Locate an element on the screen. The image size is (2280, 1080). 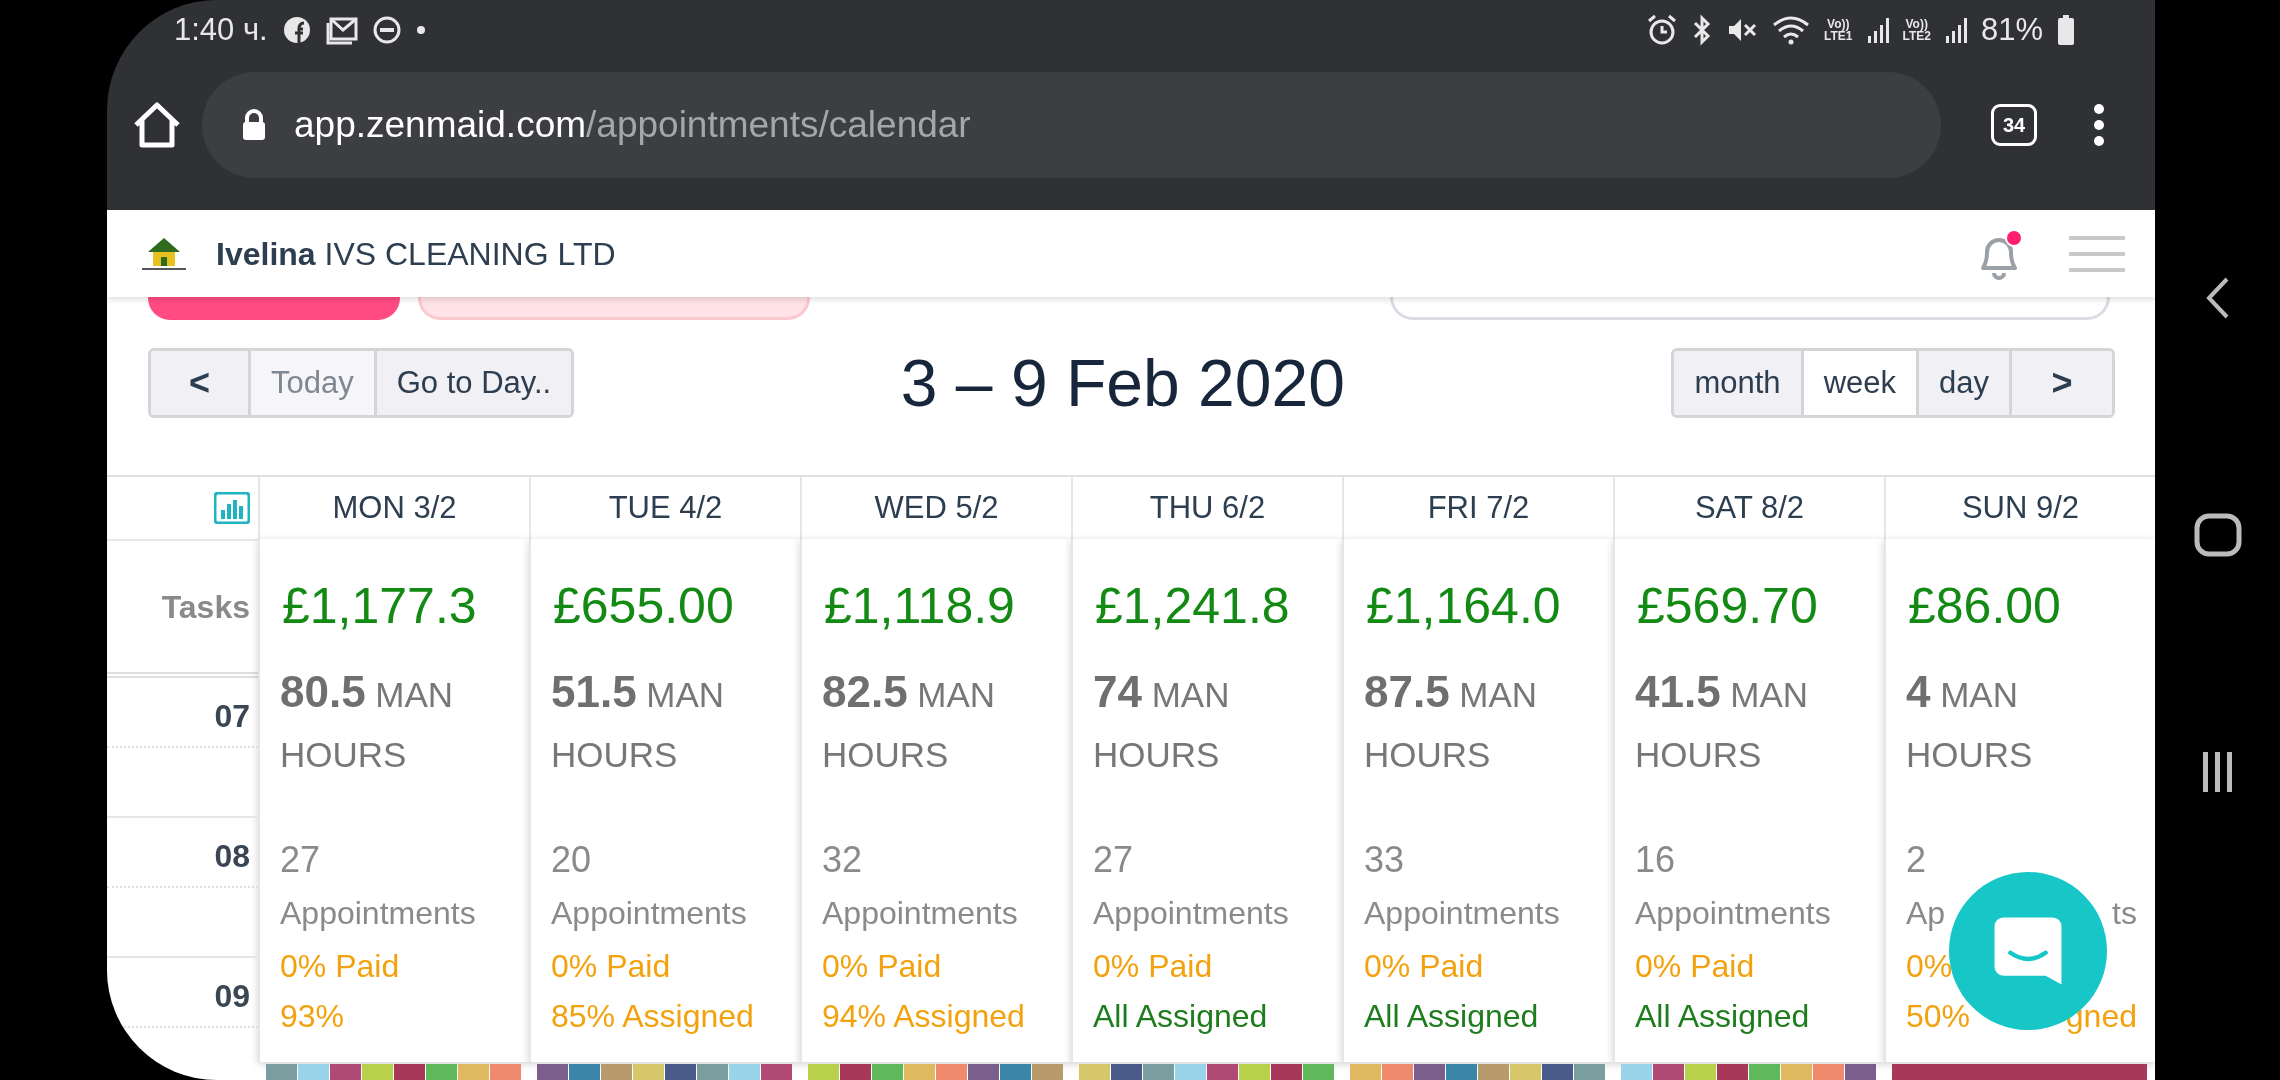
address-bar: app.zenmaid.com/appointments/calendar is located at coordinates (1071, 125).